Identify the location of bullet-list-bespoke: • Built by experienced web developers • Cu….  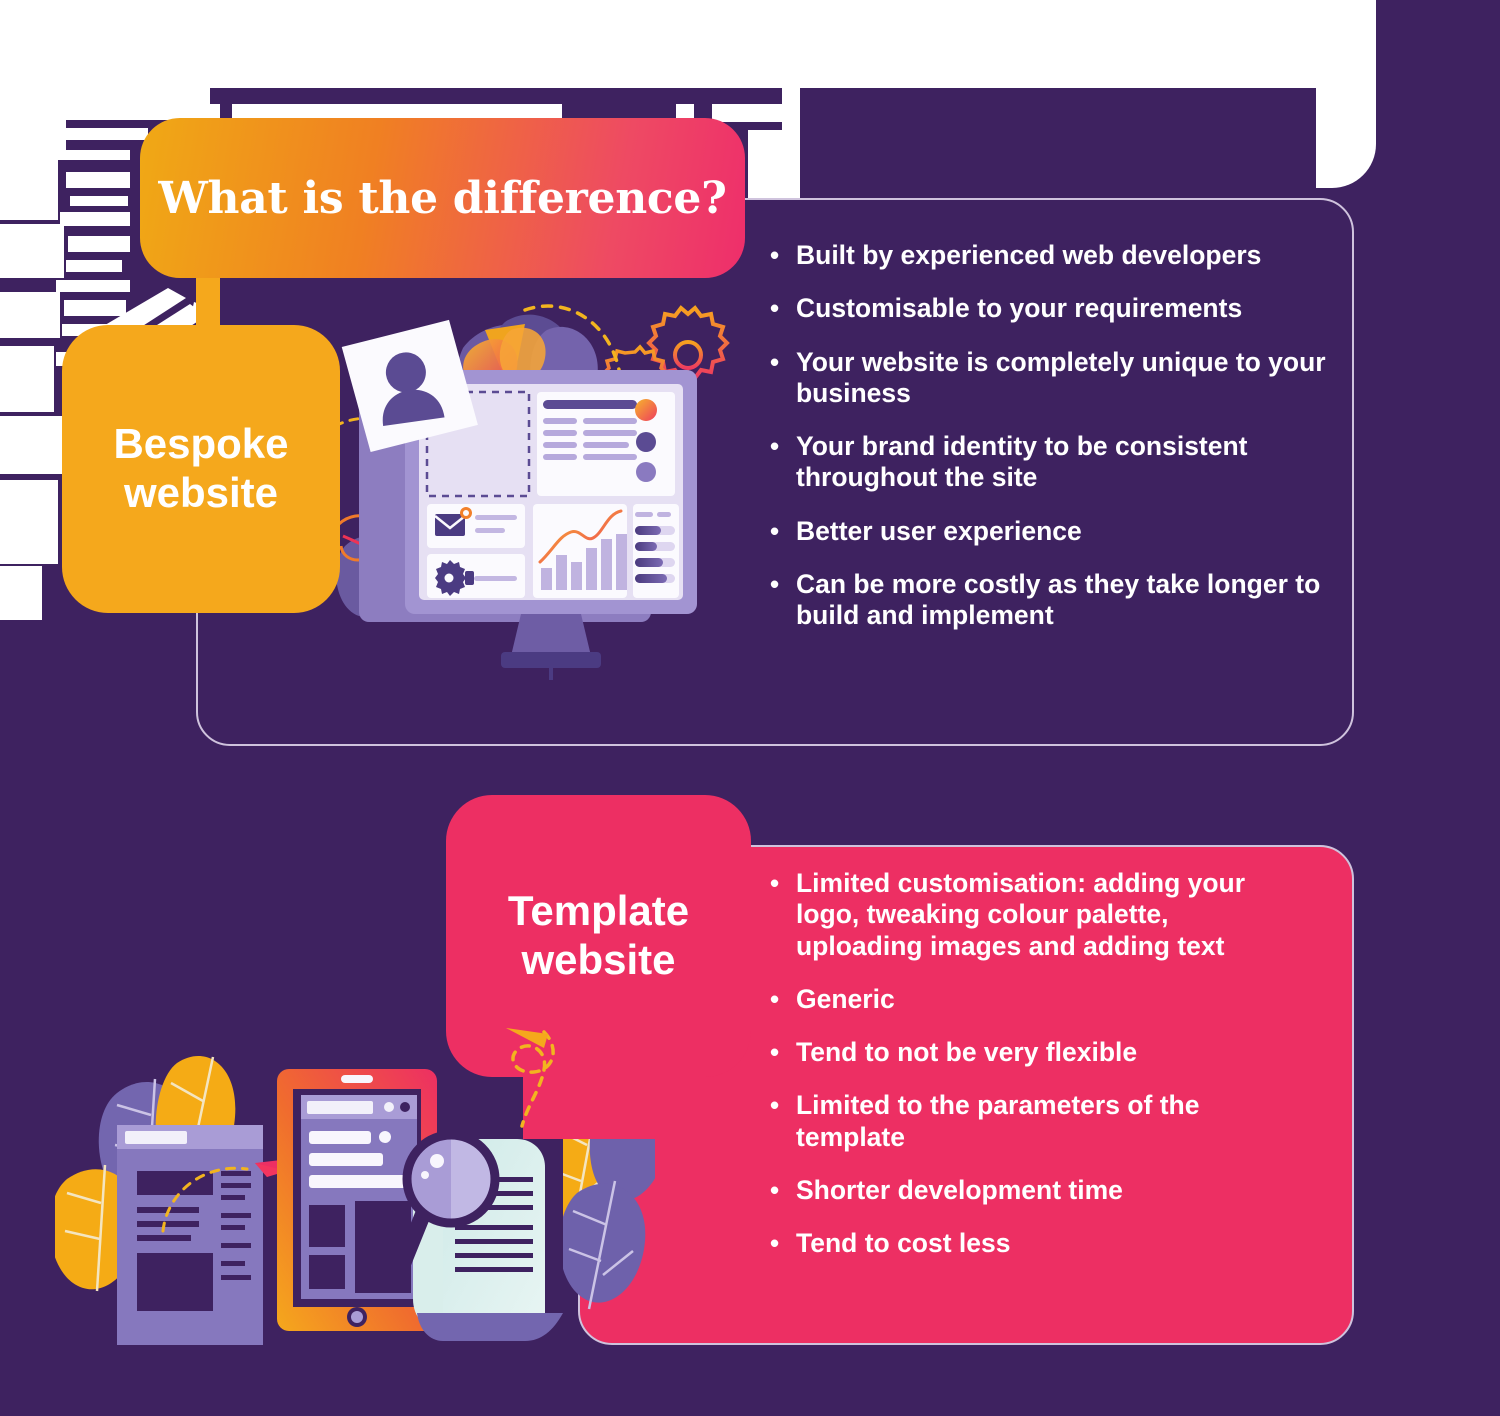
(1055, 446).